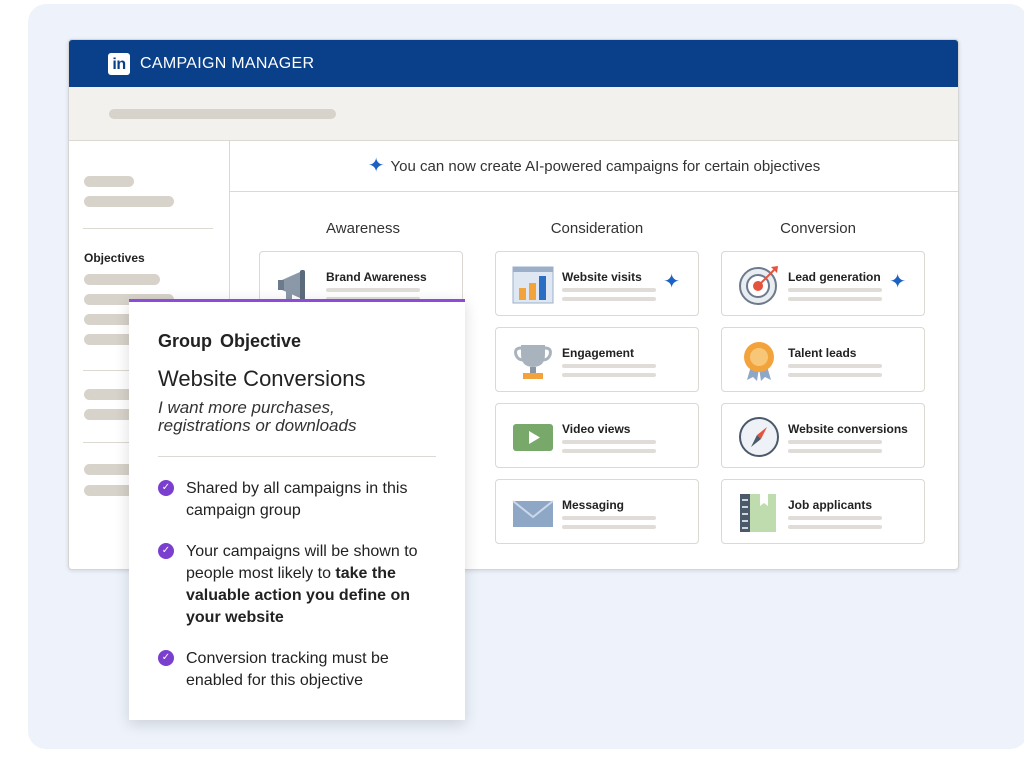 The image size is (1024, 778). I want to click on objective-card-lead-generation: Lead generation ✦, so click(823, 283).